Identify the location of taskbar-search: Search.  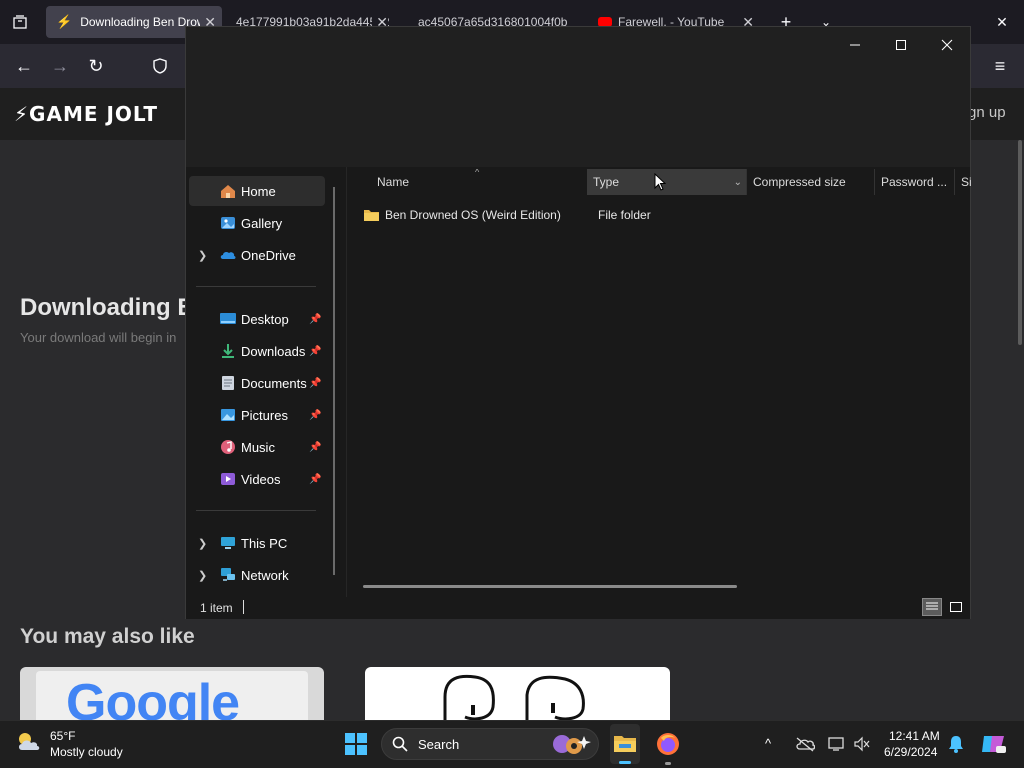
(490, 744).